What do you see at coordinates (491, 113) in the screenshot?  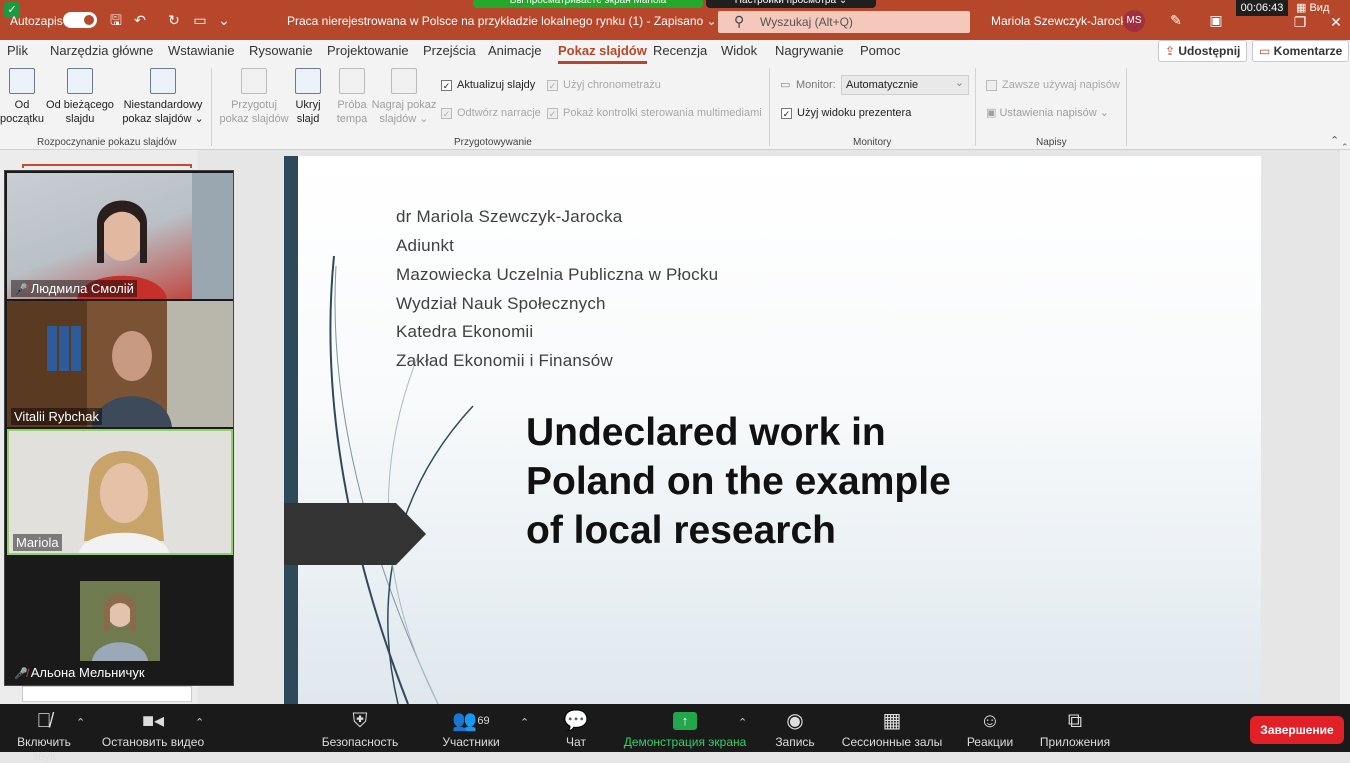 I see `play-narration-checkbox: ✓ Odtwórz narracje` at bounding box center [491, 113].